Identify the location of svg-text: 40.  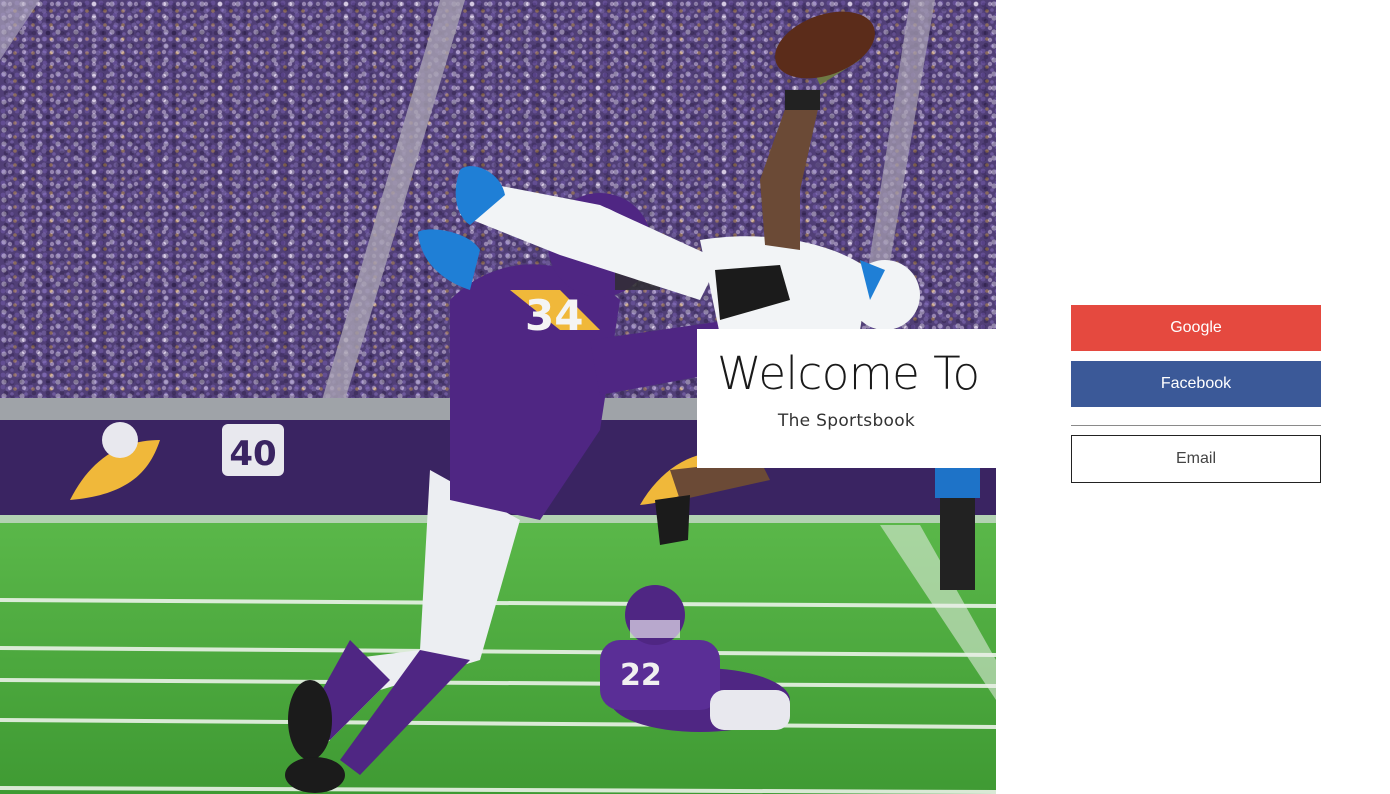
(252, 454).